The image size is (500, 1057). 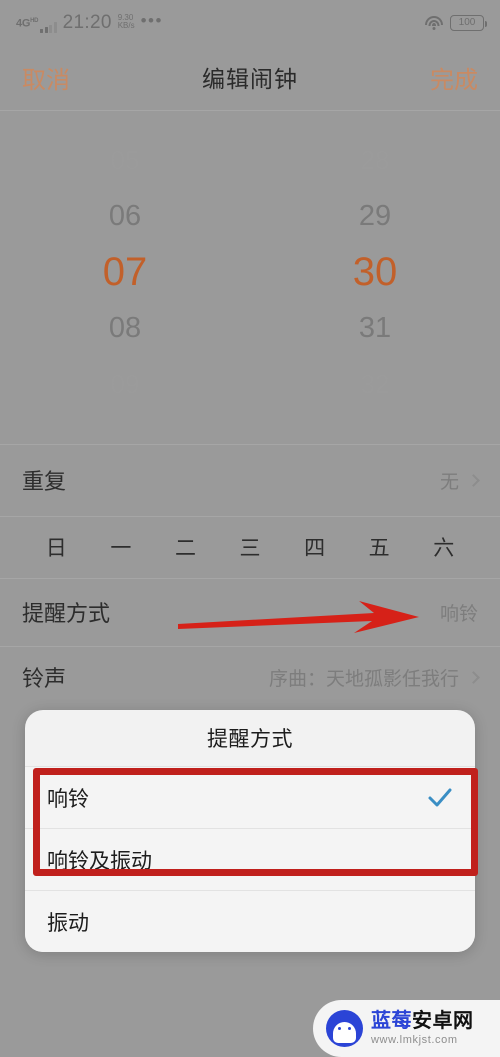 I want to click on reminder-method-value: 响铃, so click(x=458, y=614).